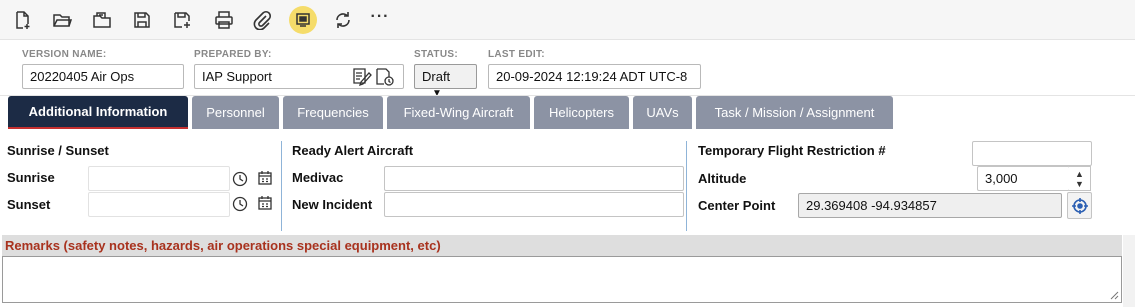 This screenshot has width=1135, height=307. Describe the element at coordinates (64, 54) in the screenshot. I see `version-name-label: VERSION NAME:` at that location.